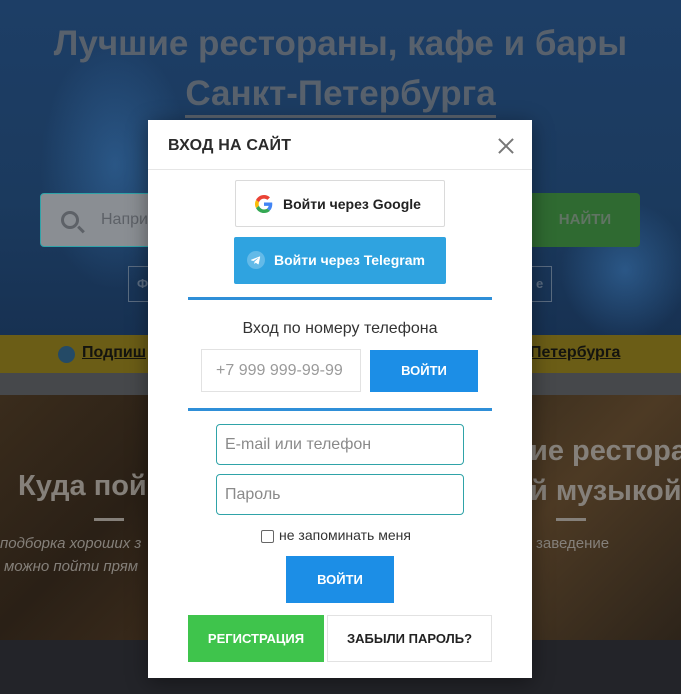 The height and width of the screenshot is (694, 681). Describe the element at coordinates (267, 536) in the screenshot. I see `remember-checkbox` at that location.